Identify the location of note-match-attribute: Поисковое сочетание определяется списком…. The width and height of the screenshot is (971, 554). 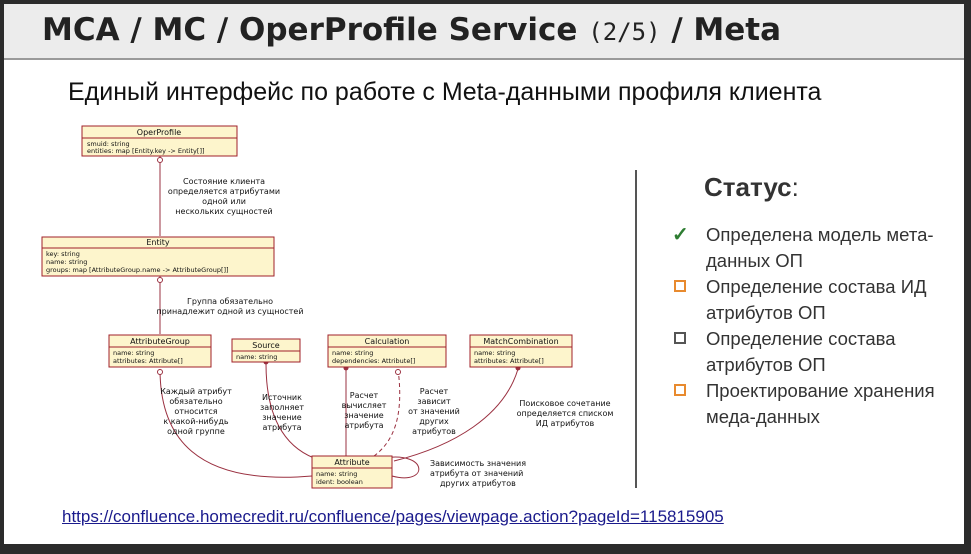
(565, 413).